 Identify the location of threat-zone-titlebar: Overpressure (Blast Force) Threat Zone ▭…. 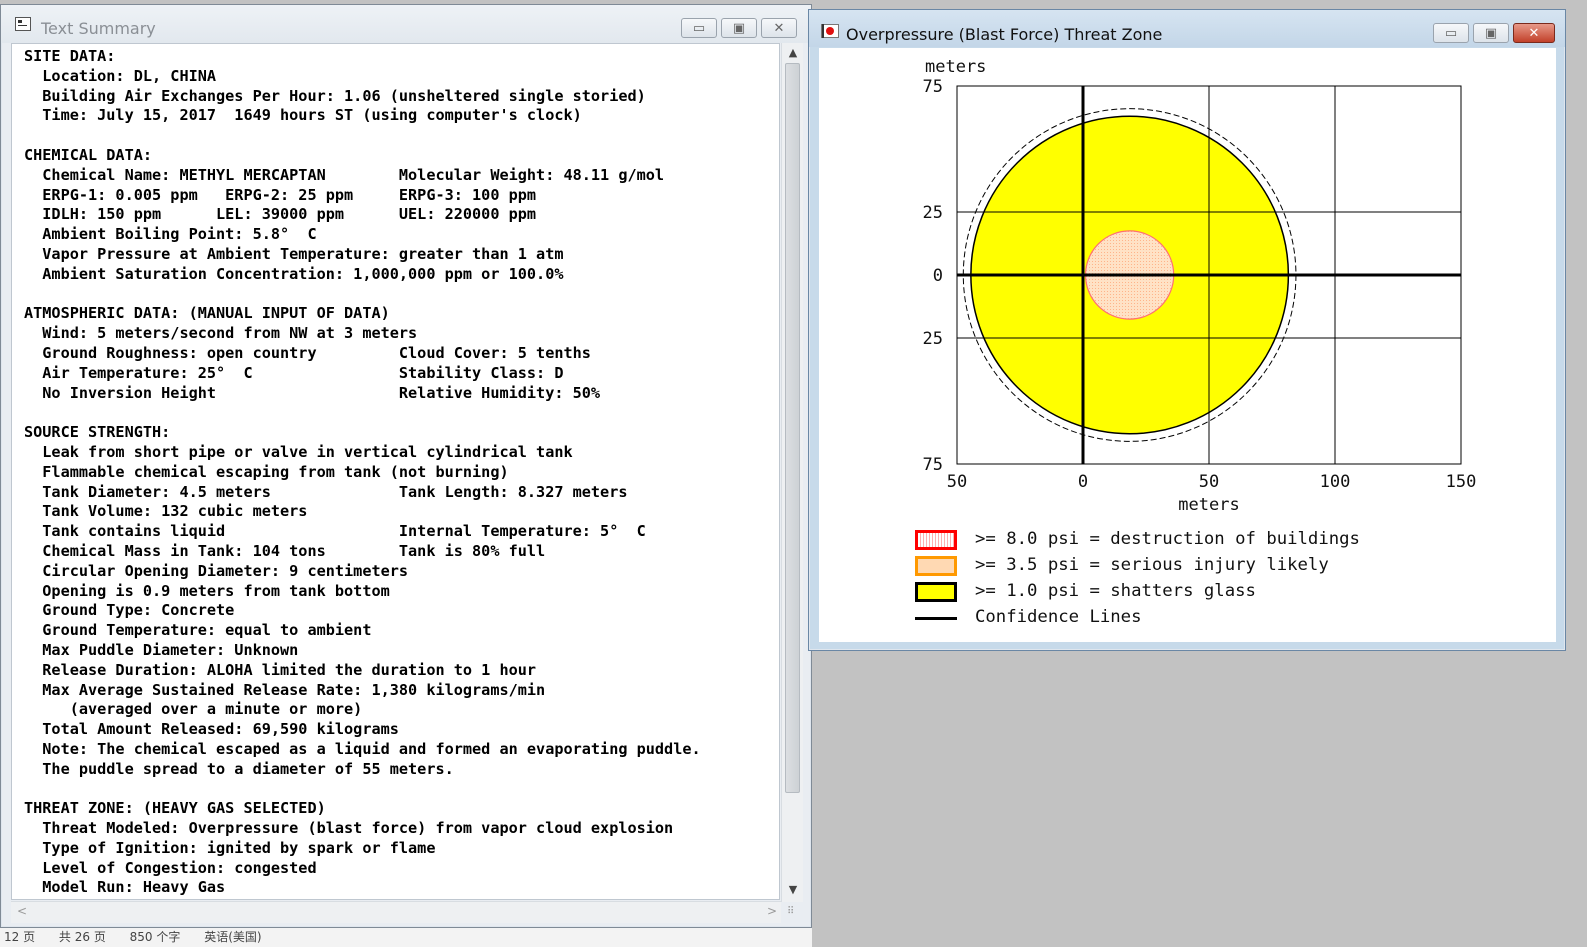
(1187, 28).